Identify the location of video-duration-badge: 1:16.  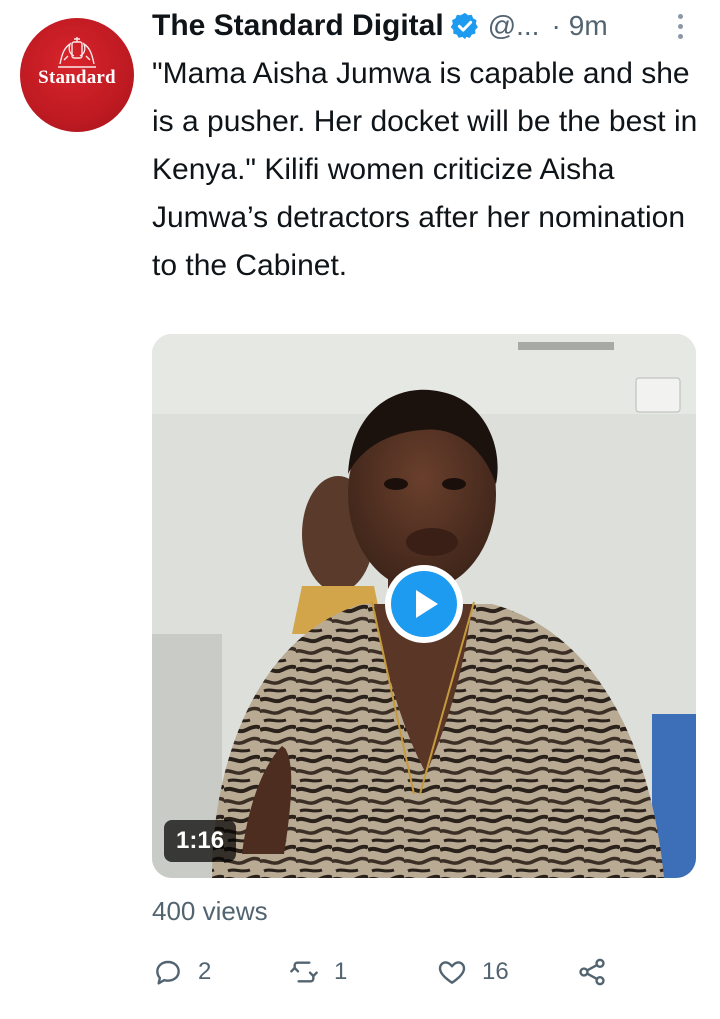
(200, 841).